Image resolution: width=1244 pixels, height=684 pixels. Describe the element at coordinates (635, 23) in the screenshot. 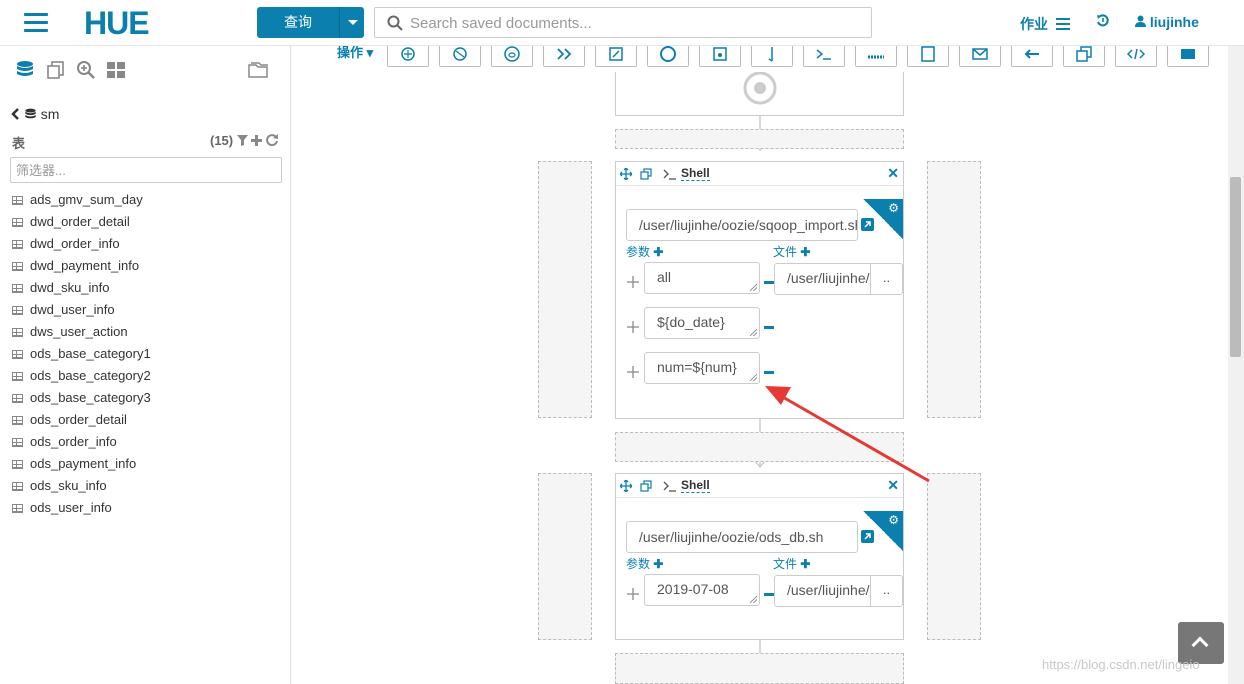

I see `search-input` at that location.